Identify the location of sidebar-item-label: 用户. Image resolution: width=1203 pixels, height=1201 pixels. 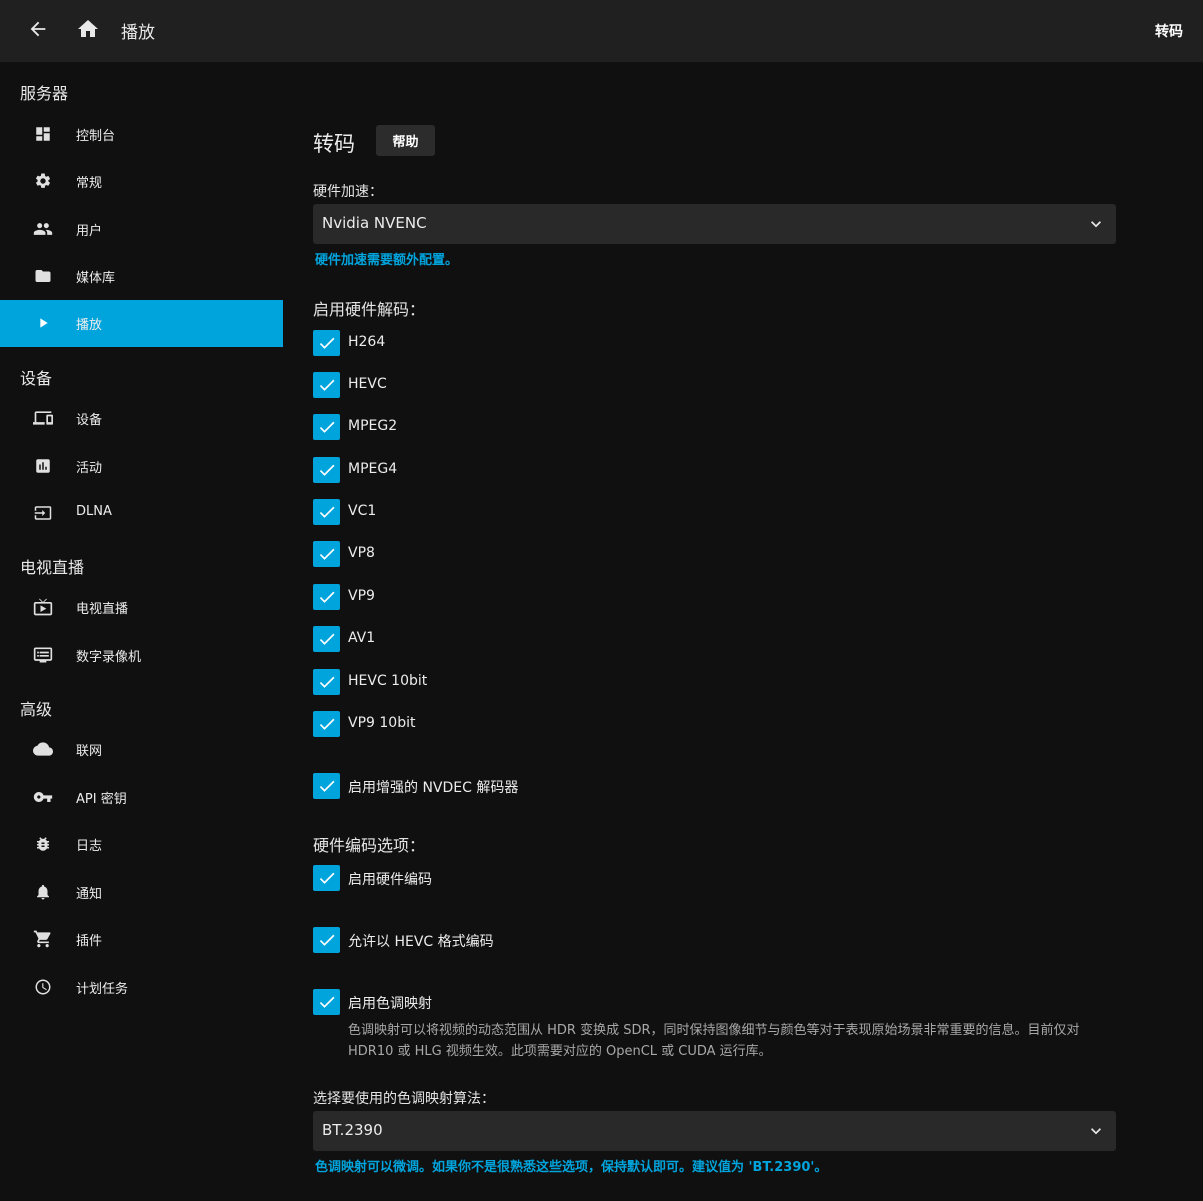
(89, 231).